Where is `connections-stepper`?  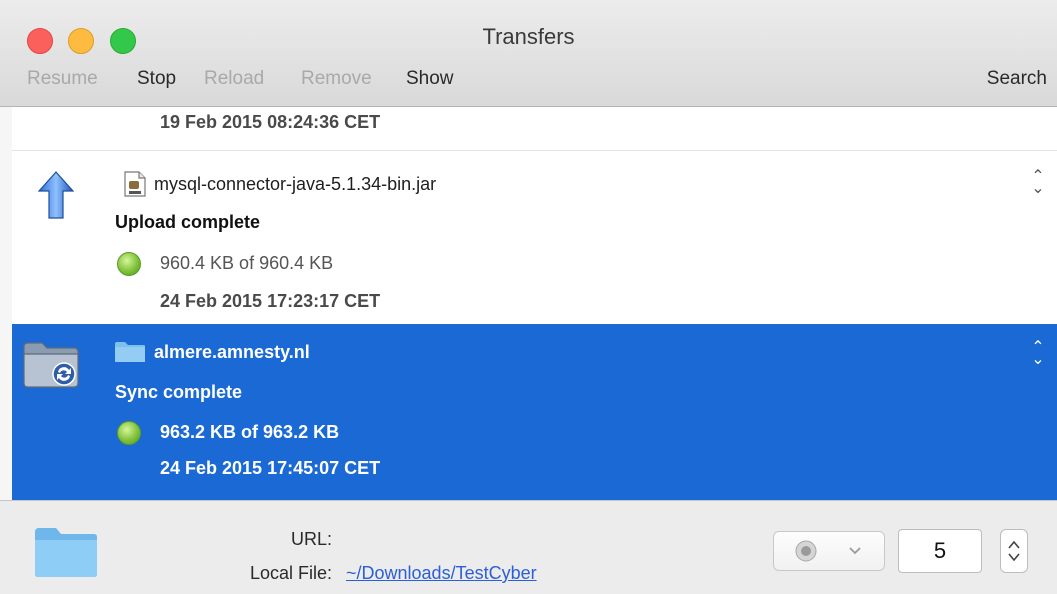
connections-stepper is located at coordinates (1014, 551).